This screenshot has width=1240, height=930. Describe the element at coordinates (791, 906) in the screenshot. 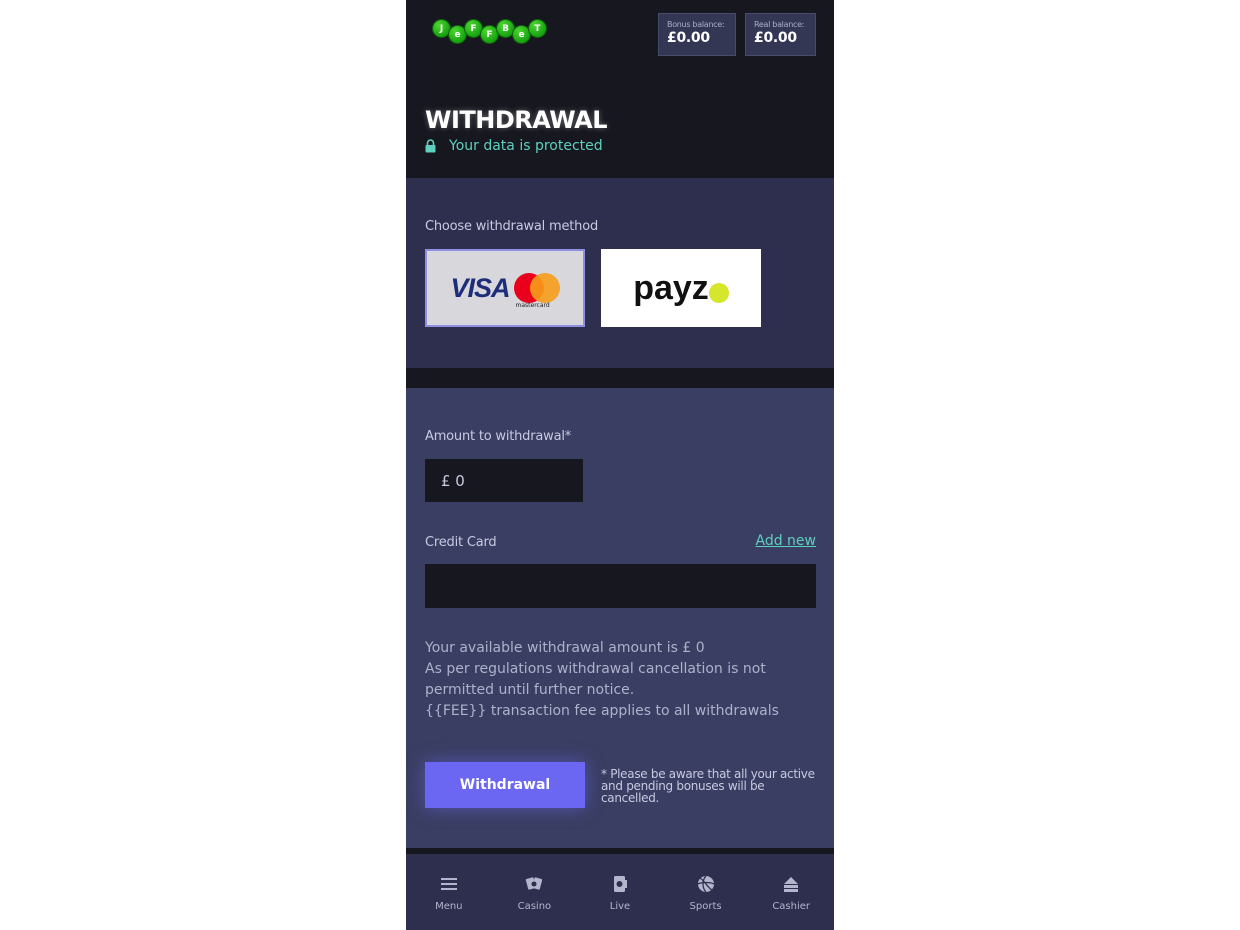

I see `nav-label: Cashier` at that location.